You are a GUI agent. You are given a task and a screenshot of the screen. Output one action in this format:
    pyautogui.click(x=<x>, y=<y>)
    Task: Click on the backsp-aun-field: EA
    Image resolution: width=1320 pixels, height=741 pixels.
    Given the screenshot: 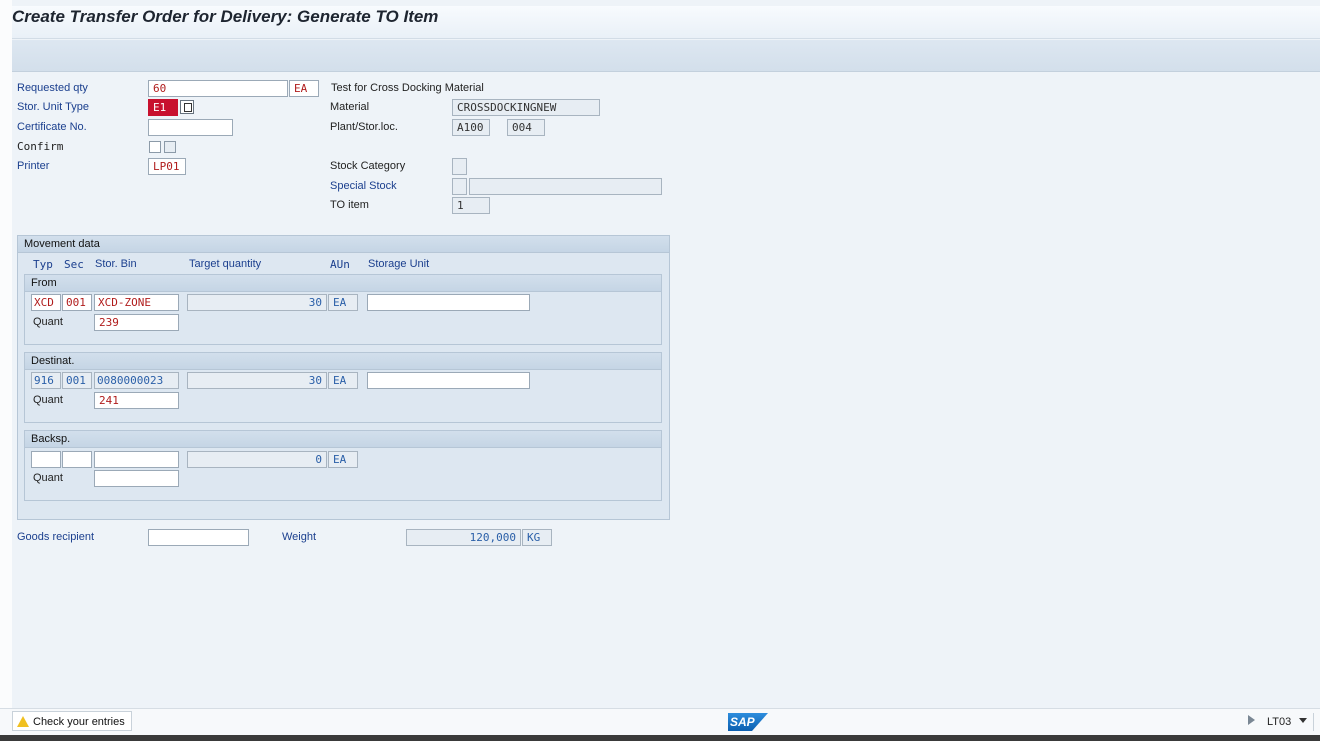 What is the action you would take?
    pyautogui.click(x=343, y=459)
    